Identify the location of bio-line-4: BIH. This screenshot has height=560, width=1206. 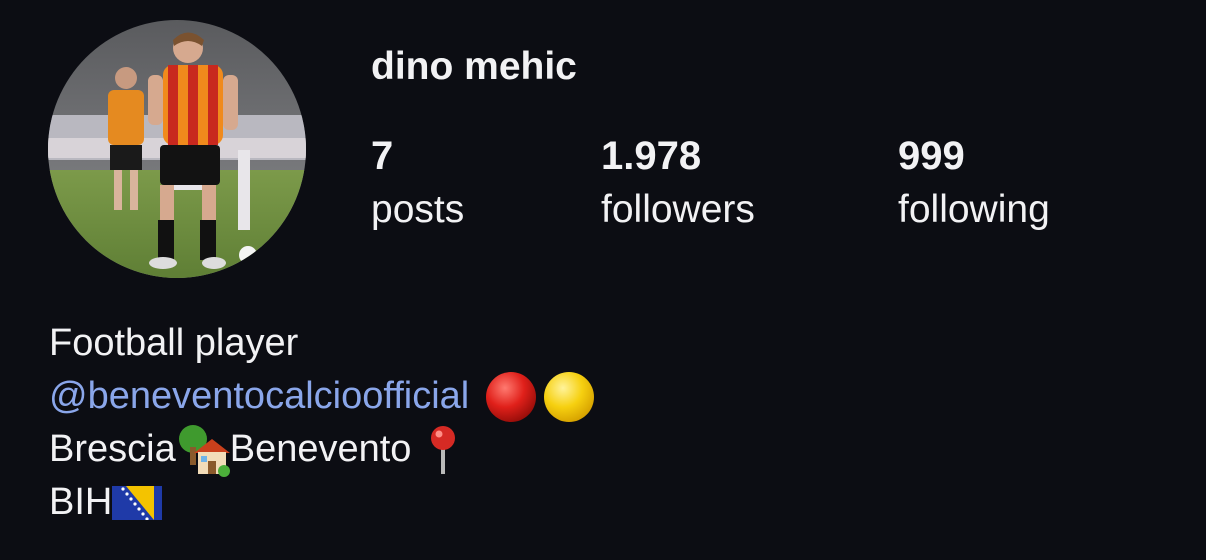
(322, 502).